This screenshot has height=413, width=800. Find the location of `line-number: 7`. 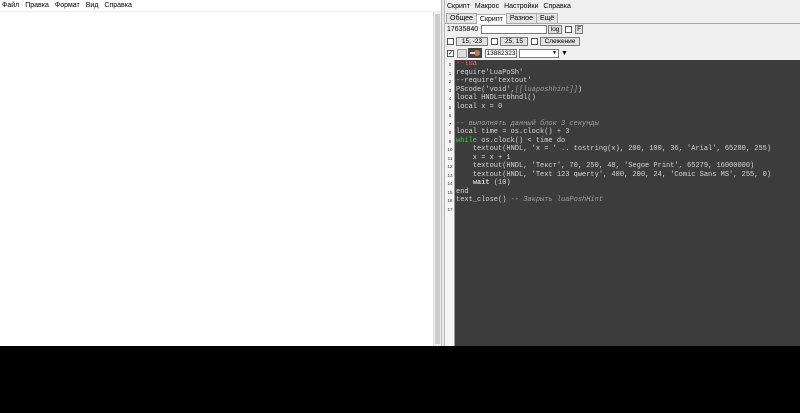

line-number: 7 is located at coordinates (450, 124).